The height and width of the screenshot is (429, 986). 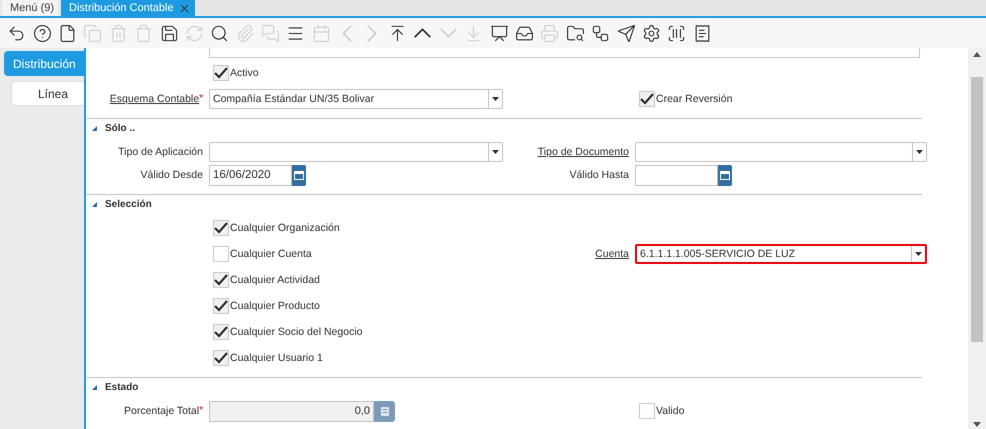 What do you see at coordinates (285, 228) in the screenshot?
I see `checkbox-label: Cualquier Organización` at bounding box center [285, 228].